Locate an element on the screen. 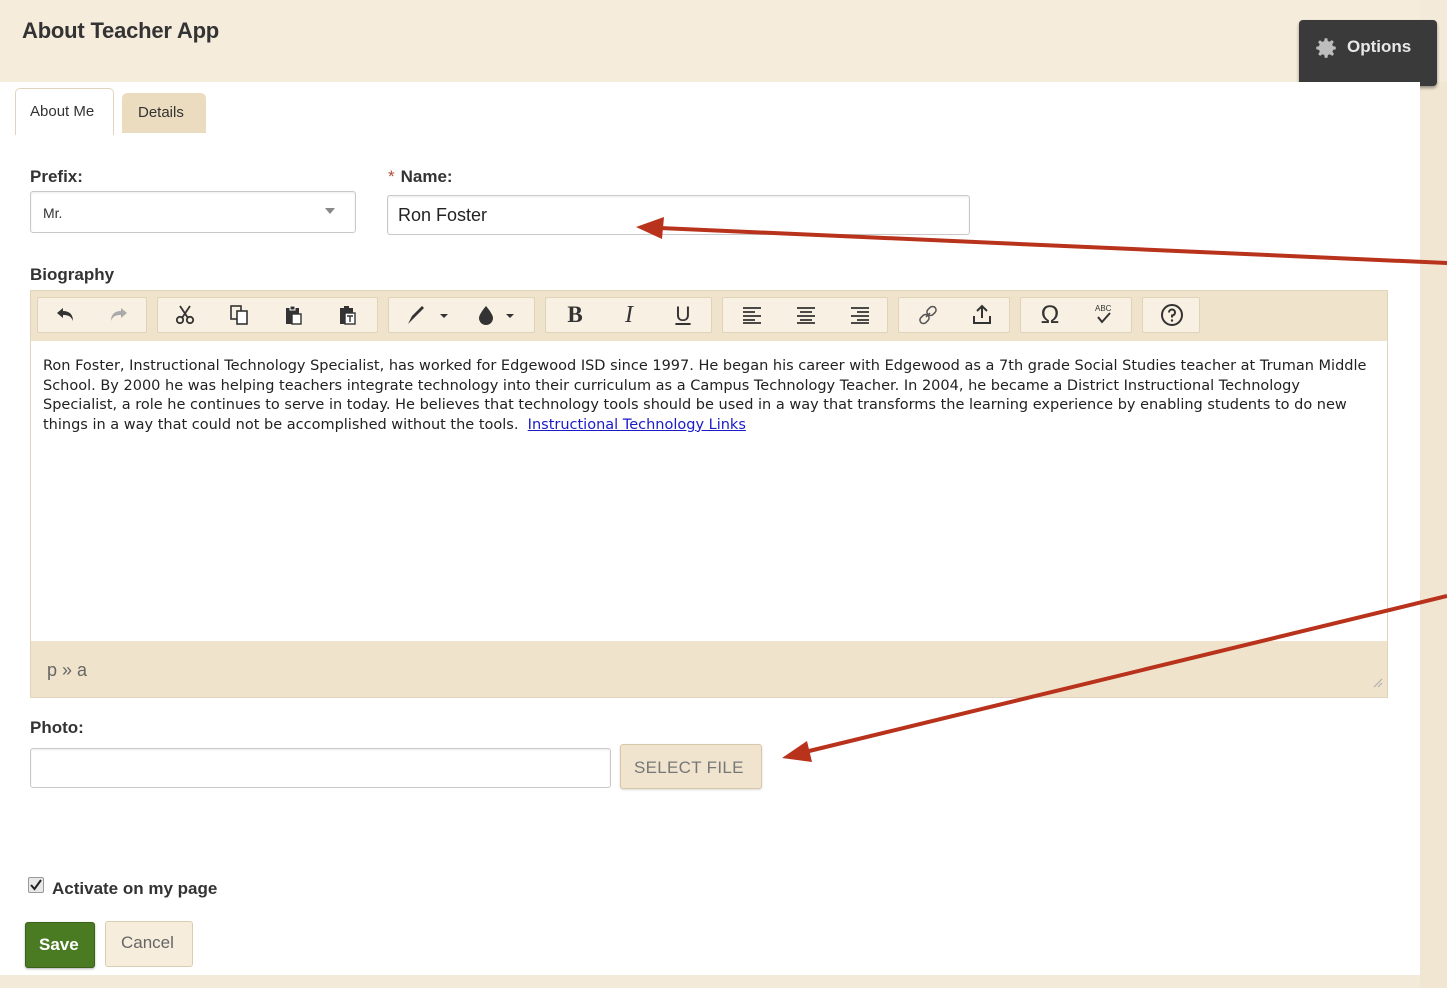  italic-icon: I is located at coordinates (629, 315).